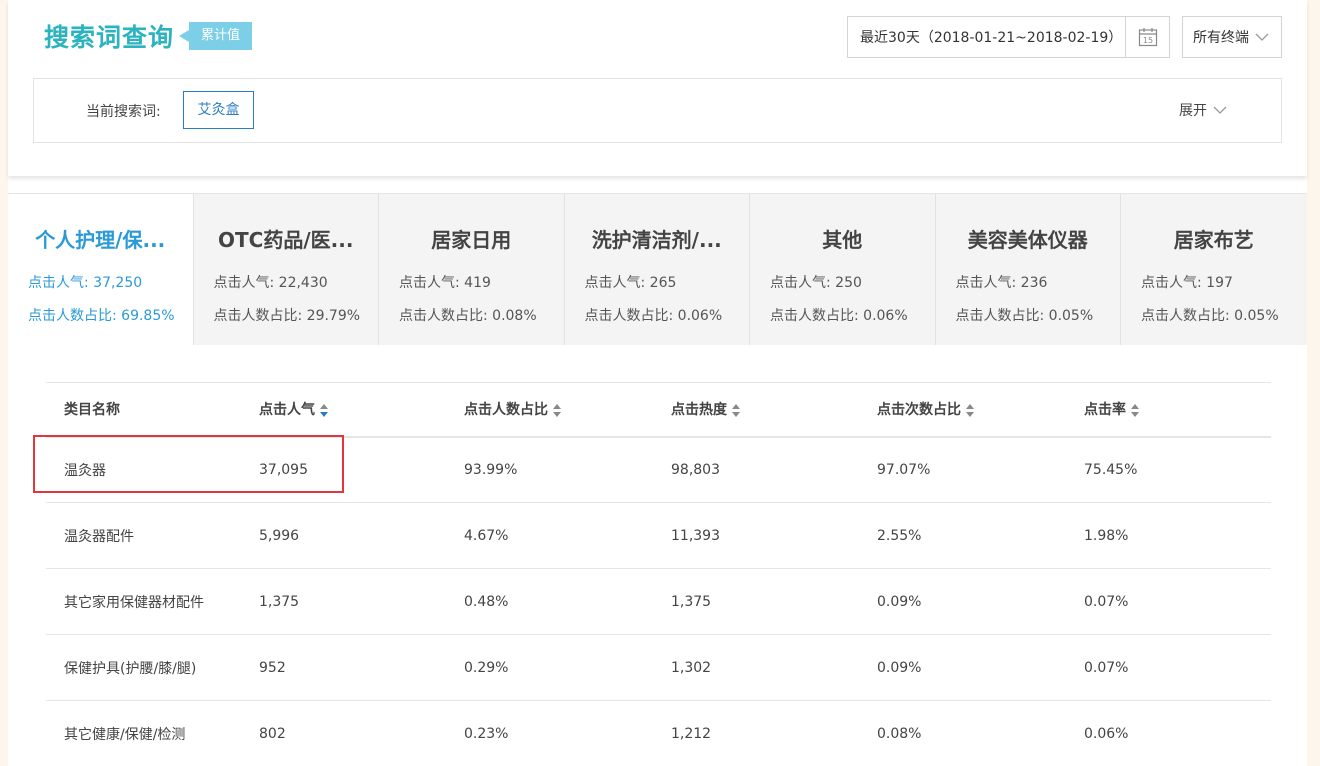  Describe the element at coordinates (549, 410) in the screenshot. I see `column-header: 点击人数占比` at that location.